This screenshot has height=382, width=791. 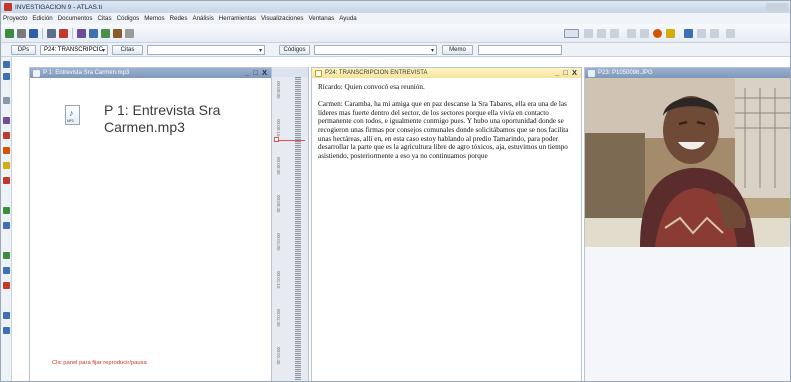 I want to click on quotation-selector: ▾, so click(x=206, y=50).